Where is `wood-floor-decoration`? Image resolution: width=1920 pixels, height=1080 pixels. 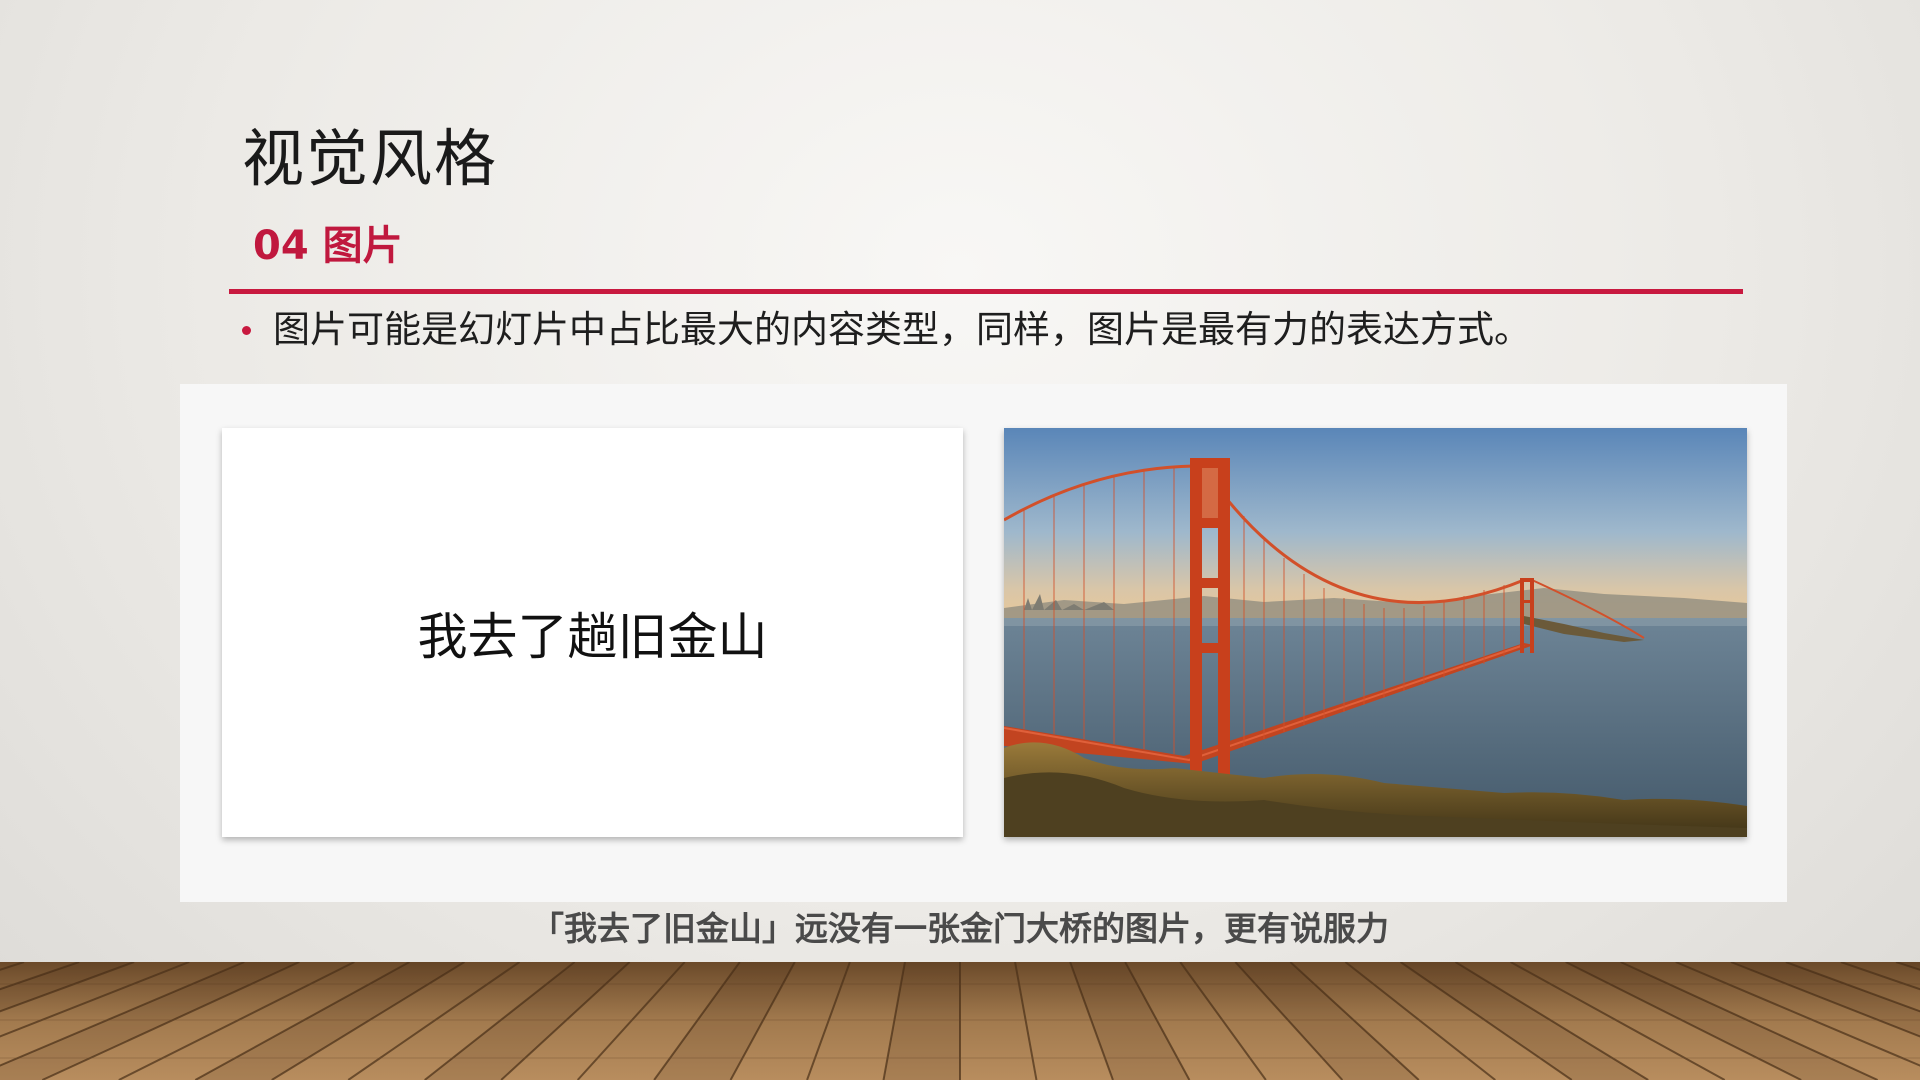 wood-floor-decoration is located at coordinates (960, 1021).